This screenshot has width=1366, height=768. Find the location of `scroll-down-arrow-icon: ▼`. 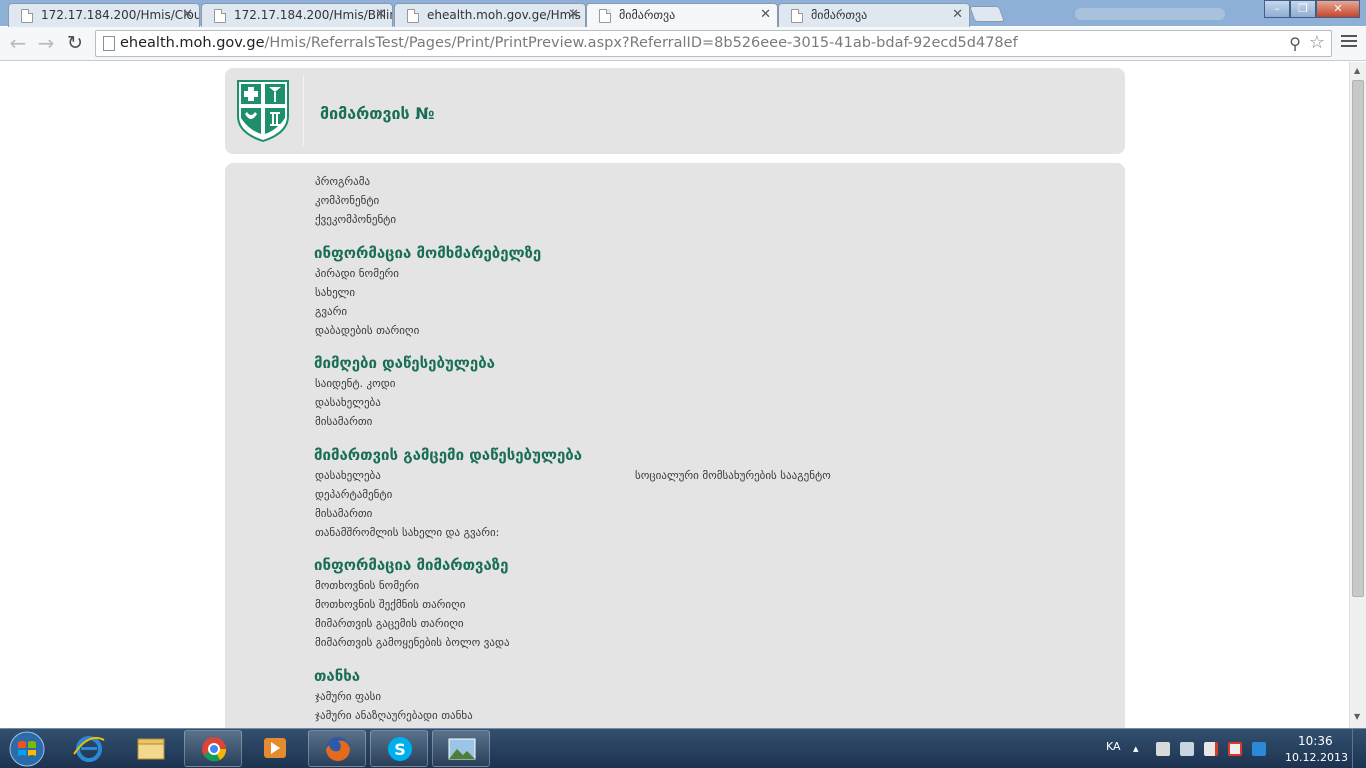

scroll-down-arrow-icon: ▼ is located at coordinates (1357, 716).